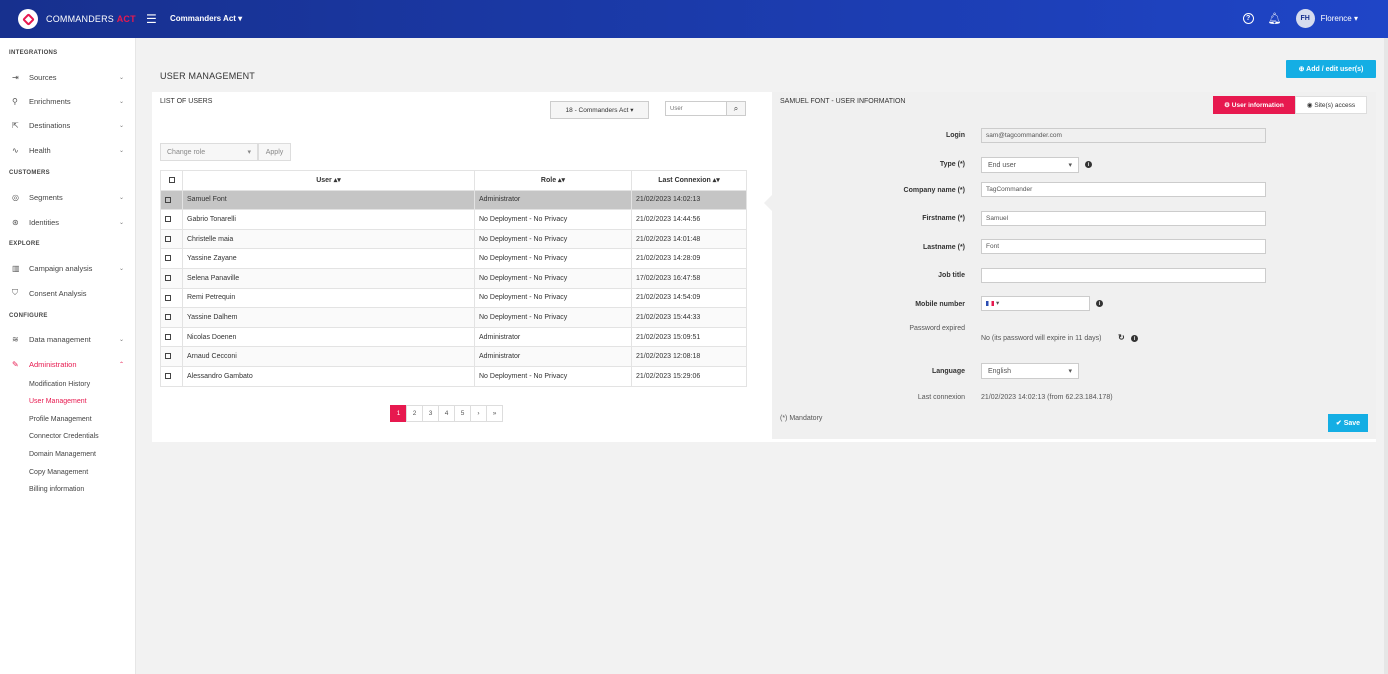 The width and height of the screenshot is (1388, 674). What do you see at coordinates (59, 384) in the screenshot?
I see `subitem-modification-history: Modification History` at bounding box center [59, 384].